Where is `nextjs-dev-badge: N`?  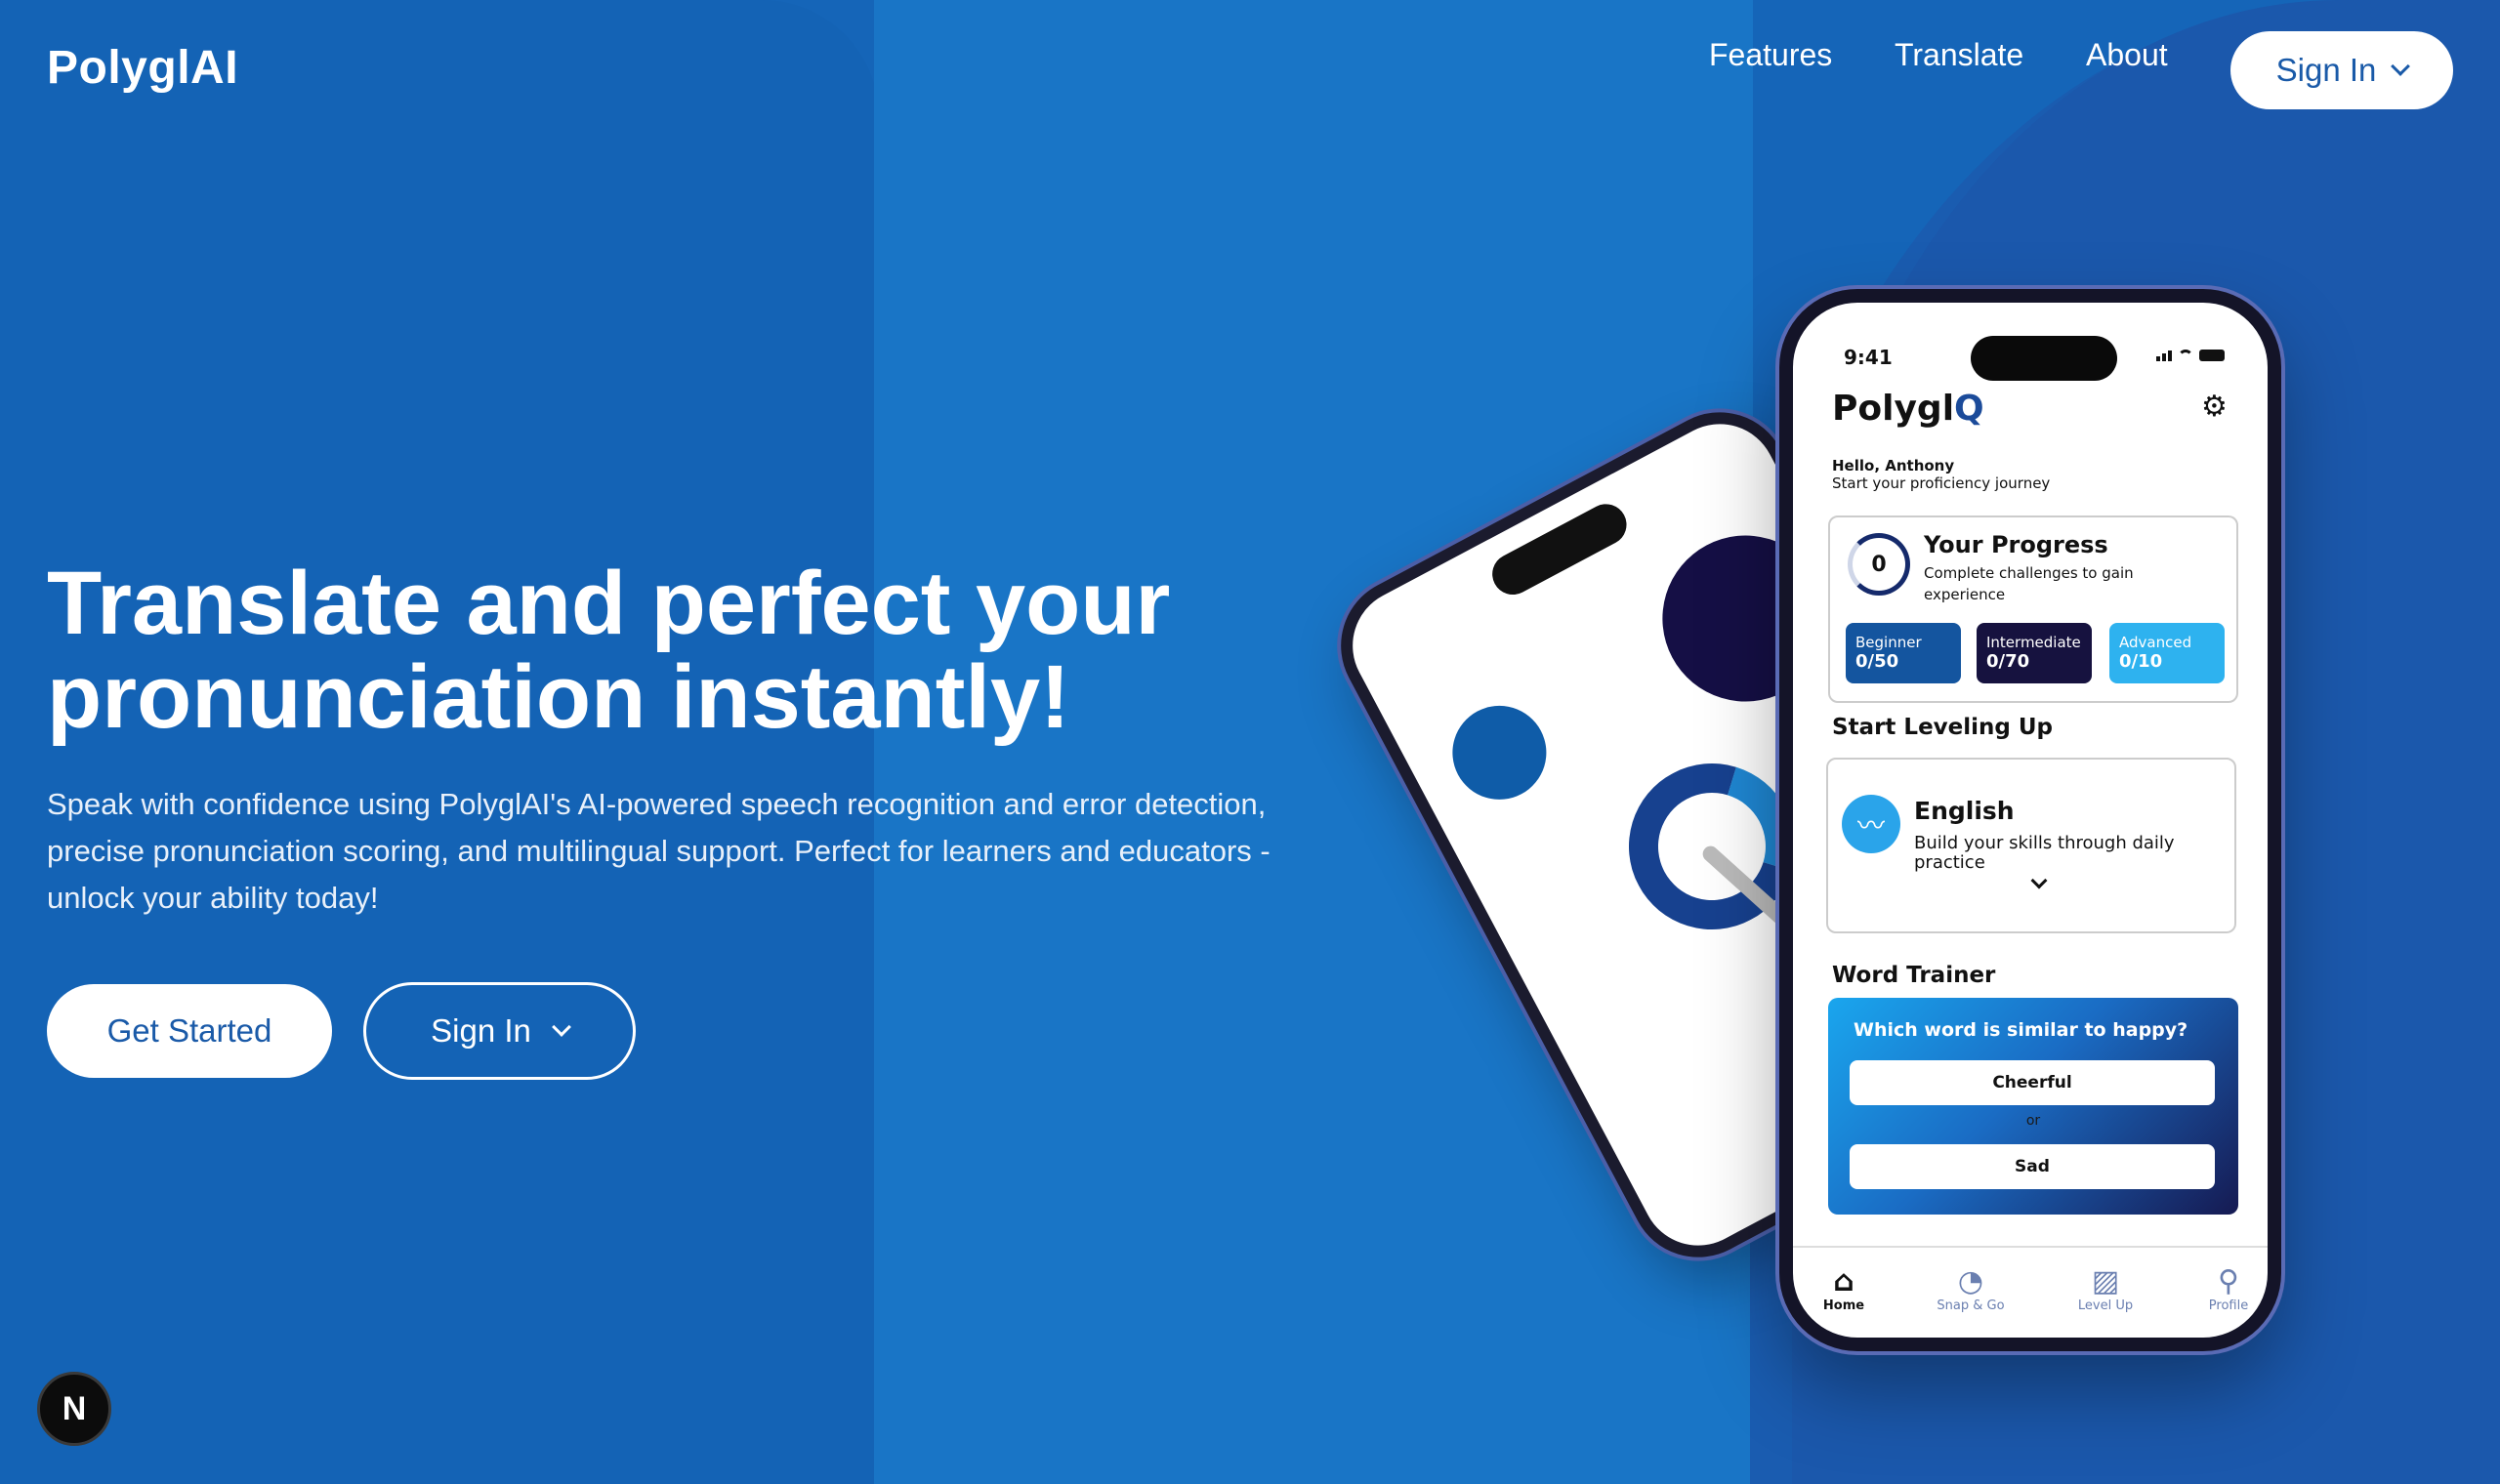
nextjs-dev-badge: N is located at coordinates (74, 1409).